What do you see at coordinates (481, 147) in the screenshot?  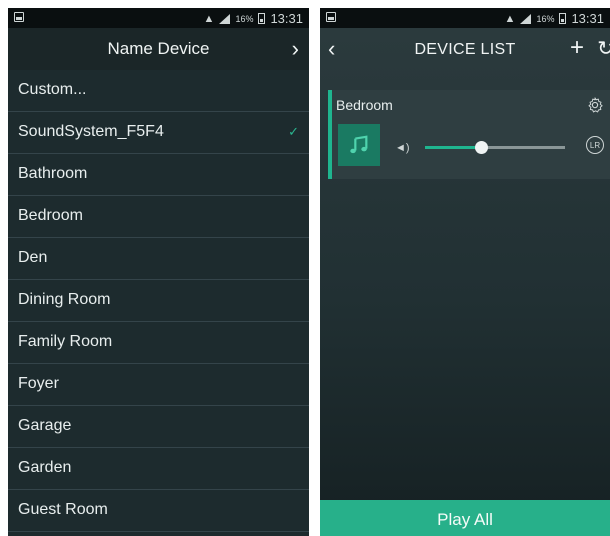 I see `volume-thumb` at bounding box center [481, 147].